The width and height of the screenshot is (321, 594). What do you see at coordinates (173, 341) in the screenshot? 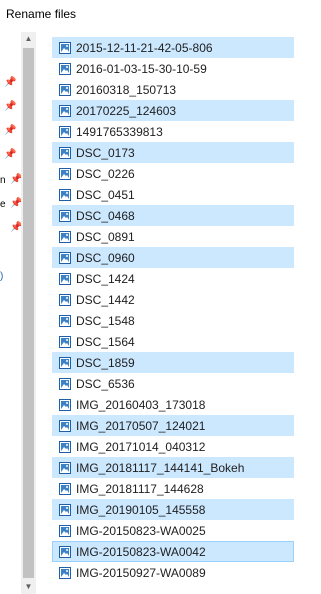
I see `file-row: DSC_1564` at bounding box center [173, 341].